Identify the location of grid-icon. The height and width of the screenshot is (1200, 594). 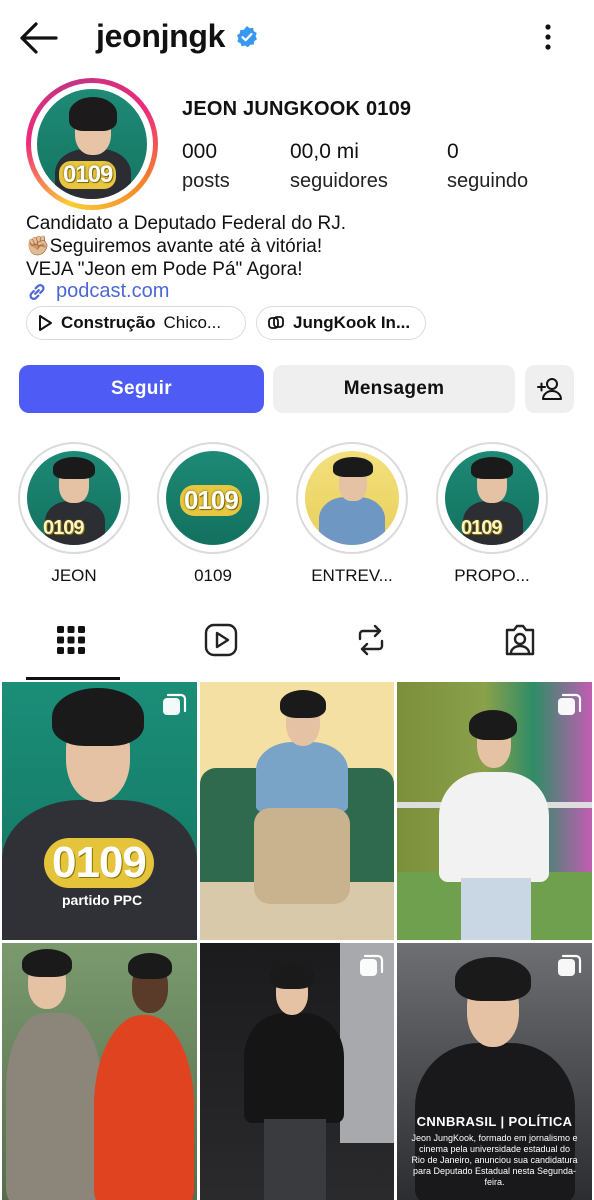
(71, 640).